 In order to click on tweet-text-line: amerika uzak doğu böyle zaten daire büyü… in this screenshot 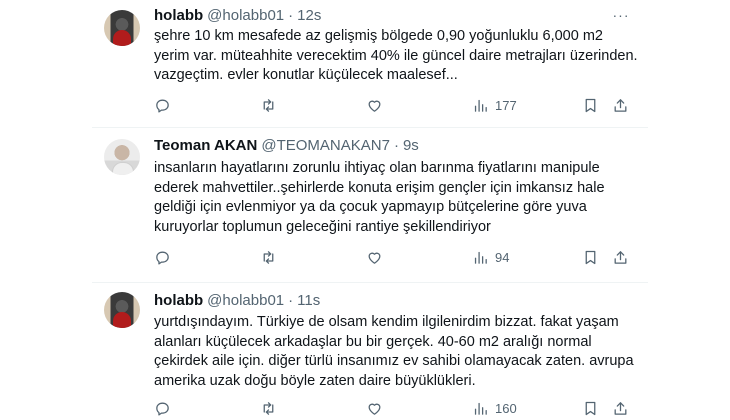, I will do `click(315, 380)`.